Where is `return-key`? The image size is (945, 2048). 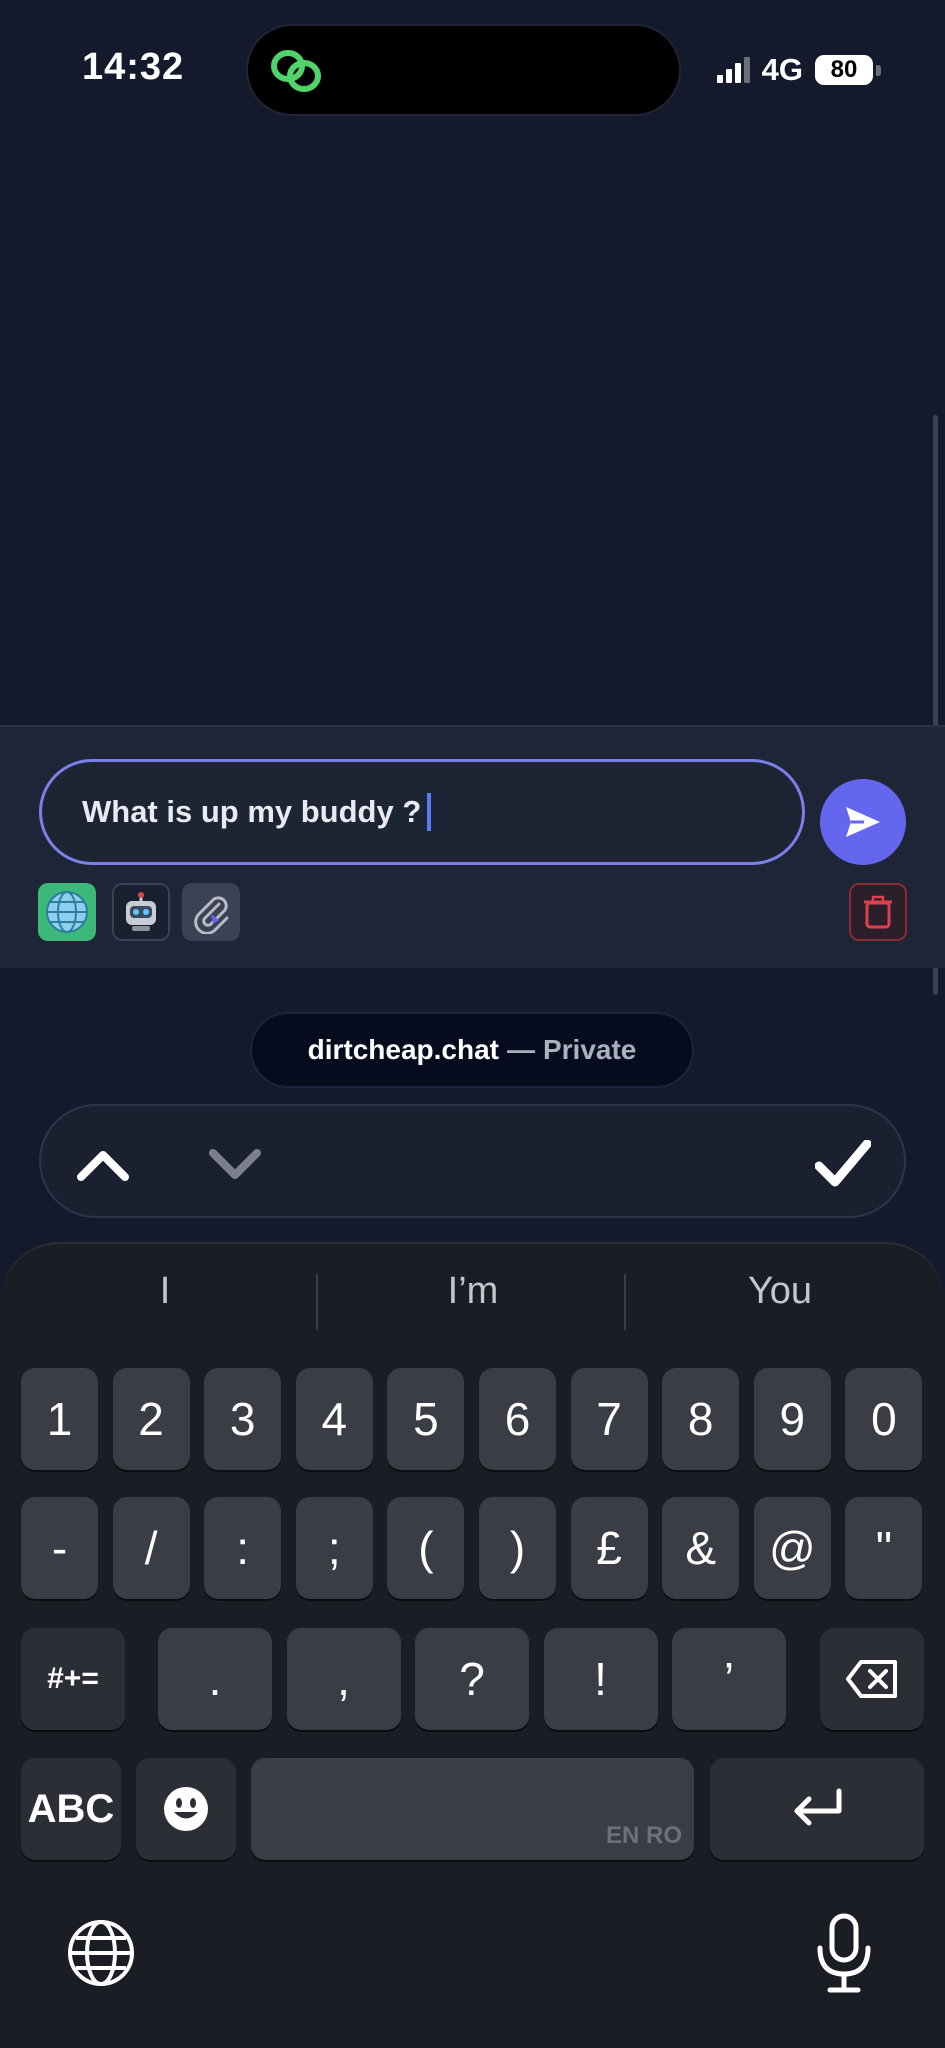 return-key is located at coordinates (817, 1809).